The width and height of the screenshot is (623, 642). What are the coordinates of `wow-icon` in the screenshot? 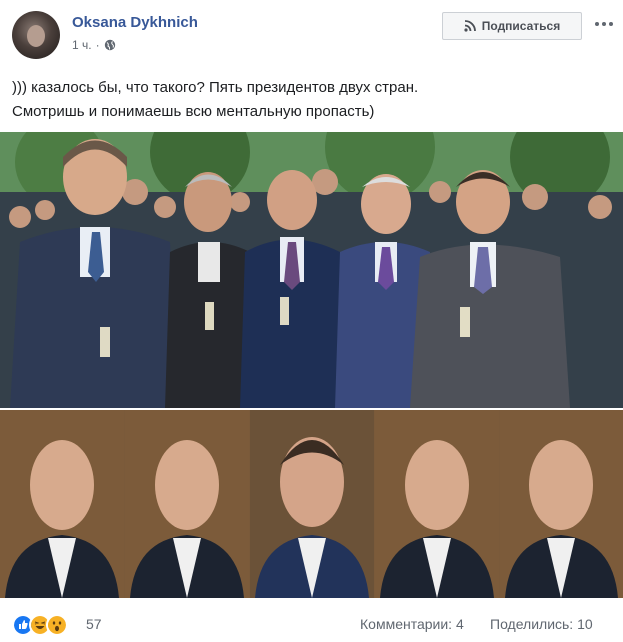 It's located at (57, 625).